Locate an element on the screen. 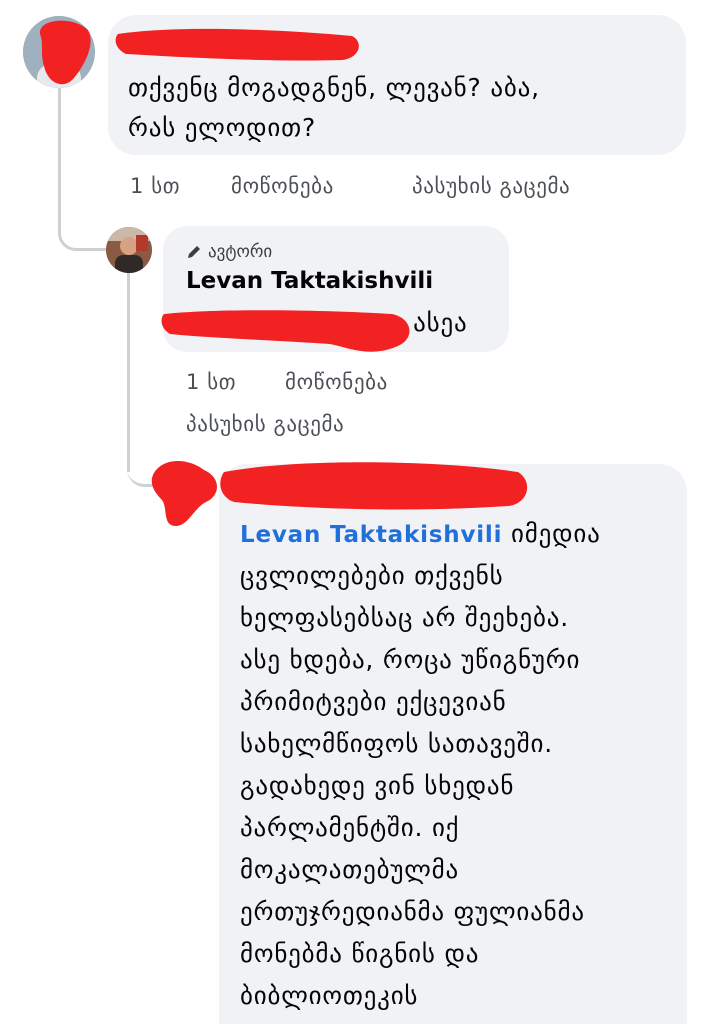 This screenshot has width=709, height=1024. comment-1-reply-button: პასუხის გაცემა is located at coordinates (491, 186).